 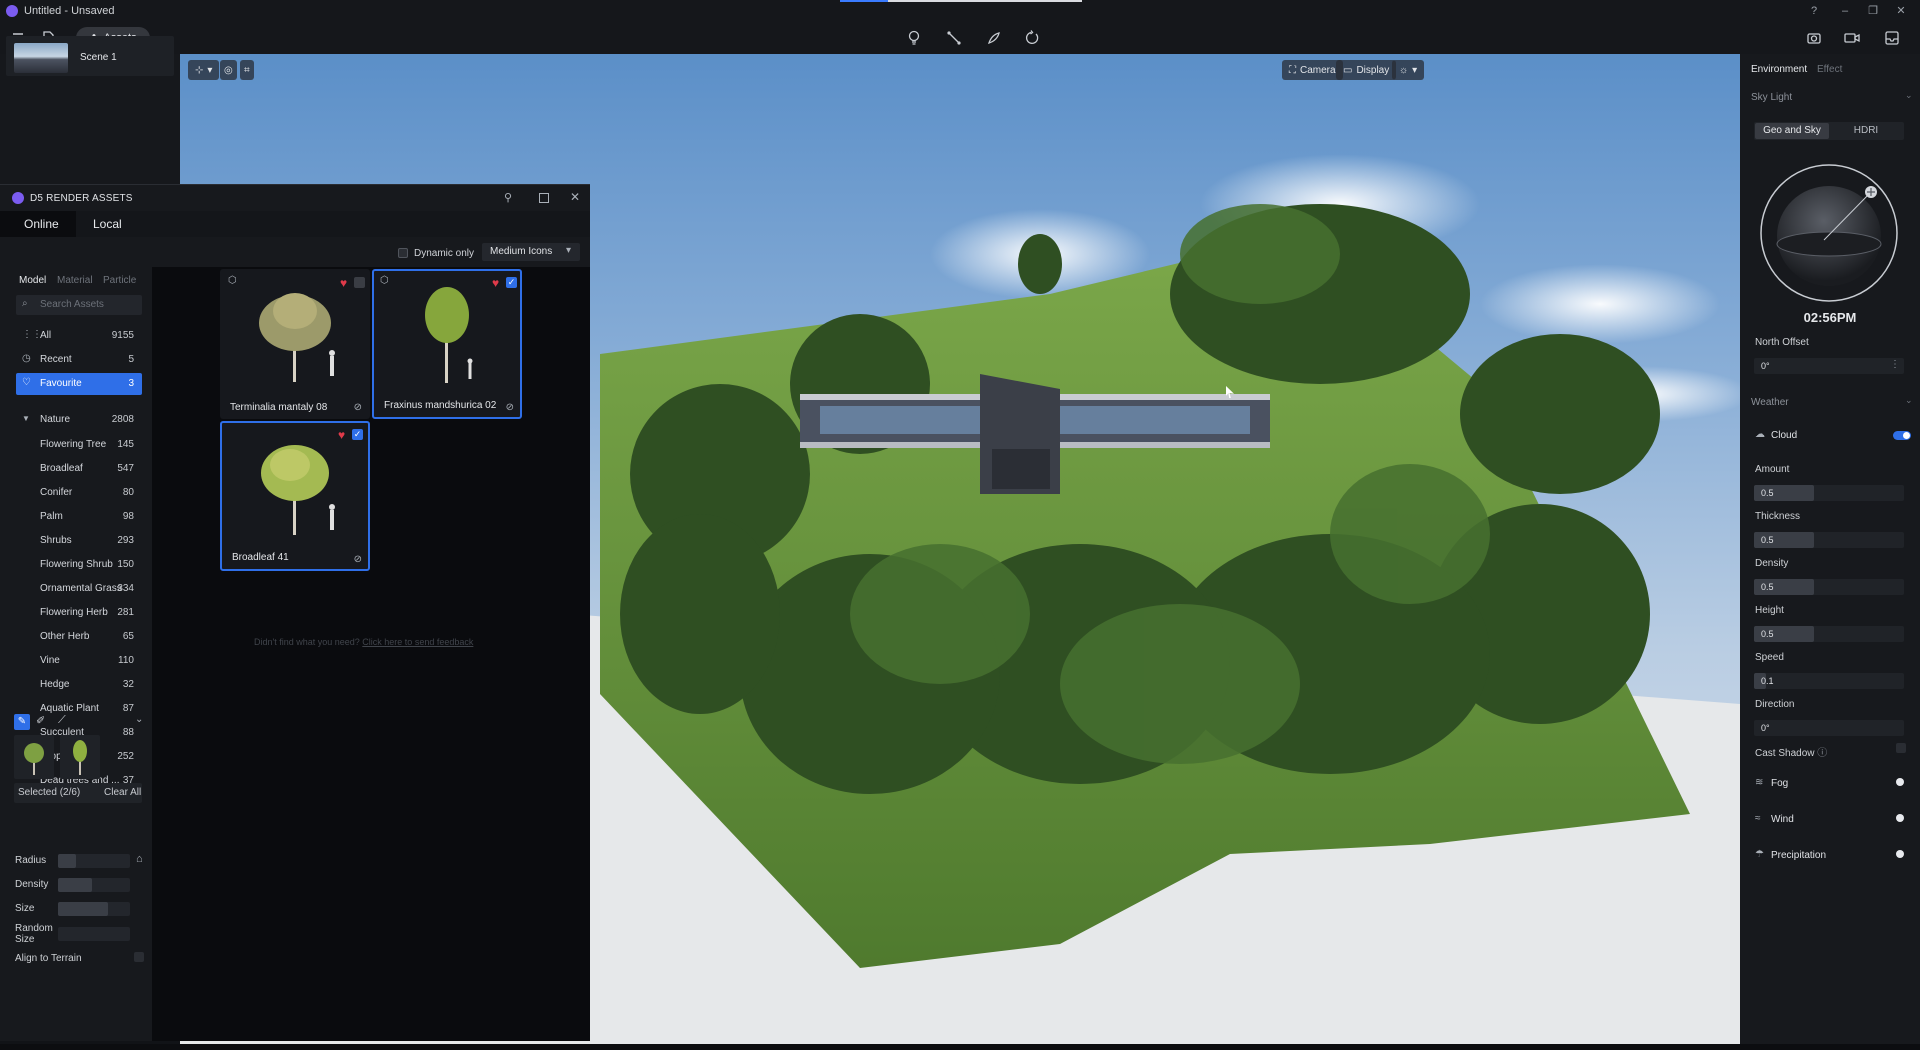 What do you see at coordinates (1373, 70) in the screenshot?
I see `display-button-label: Display` at bounding box center [1373, 70].